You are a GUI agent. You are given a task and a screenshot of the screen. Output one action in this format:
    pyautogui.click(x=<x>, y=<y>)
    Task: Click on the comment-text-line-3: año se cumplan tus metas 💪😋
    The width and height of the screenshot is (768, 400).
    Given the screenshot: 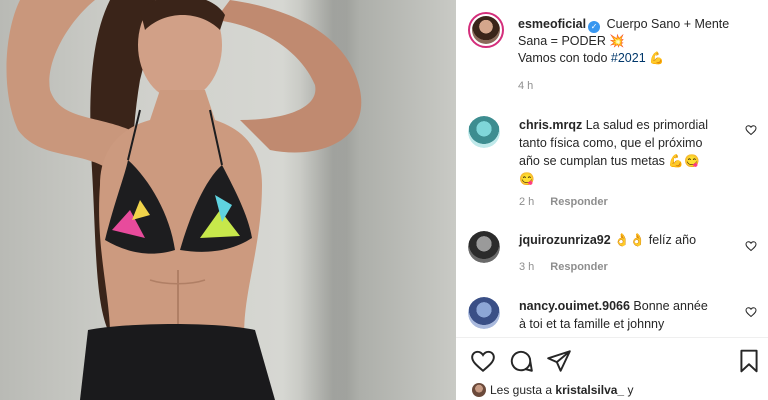 What is the action you would take?
    pyautogui.click(x=609, y=161)
    